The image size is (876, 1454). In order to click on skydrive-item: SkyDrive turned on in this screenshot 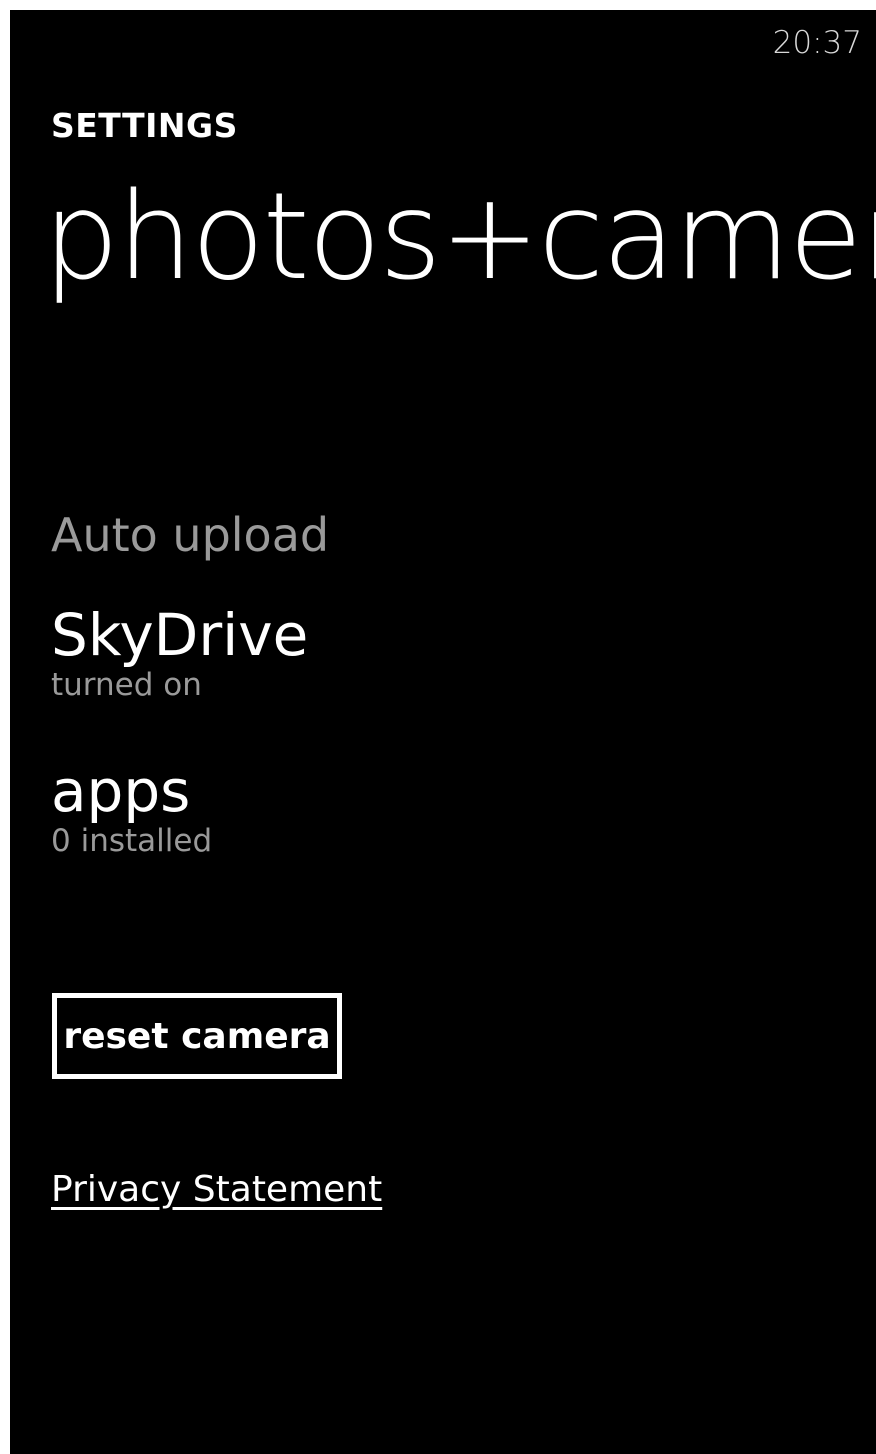, I will do `click(179, 653)`.